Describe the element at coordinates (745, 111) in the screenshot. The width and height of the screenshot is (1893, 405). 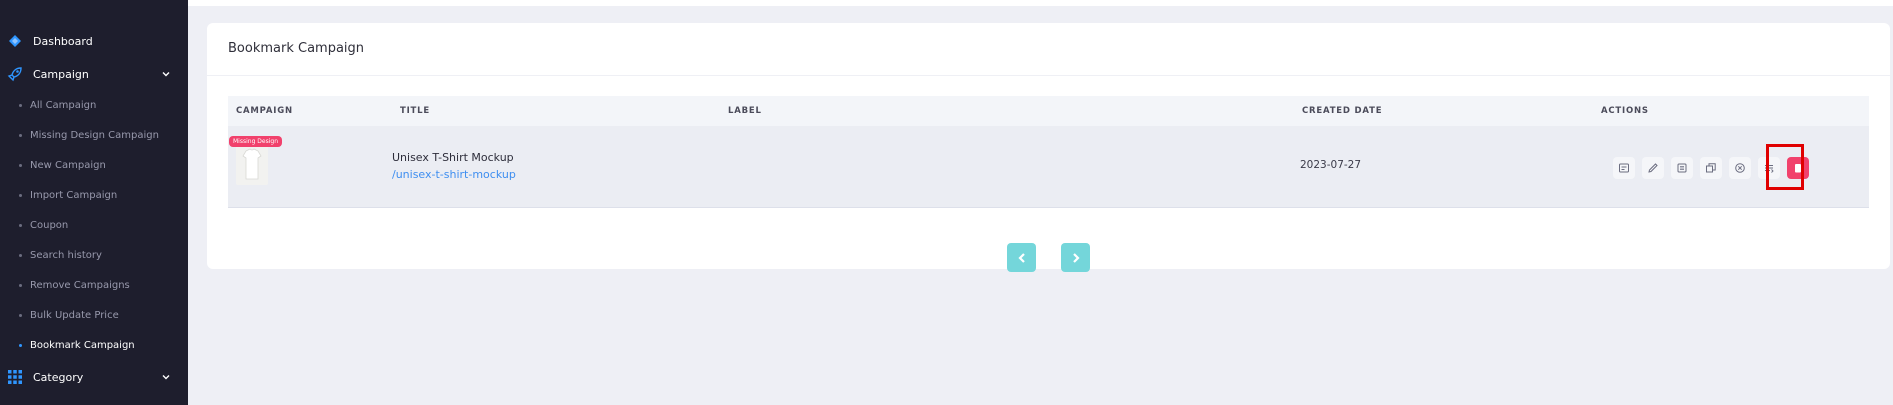
I see `column-header-label: LABEL` at that location.